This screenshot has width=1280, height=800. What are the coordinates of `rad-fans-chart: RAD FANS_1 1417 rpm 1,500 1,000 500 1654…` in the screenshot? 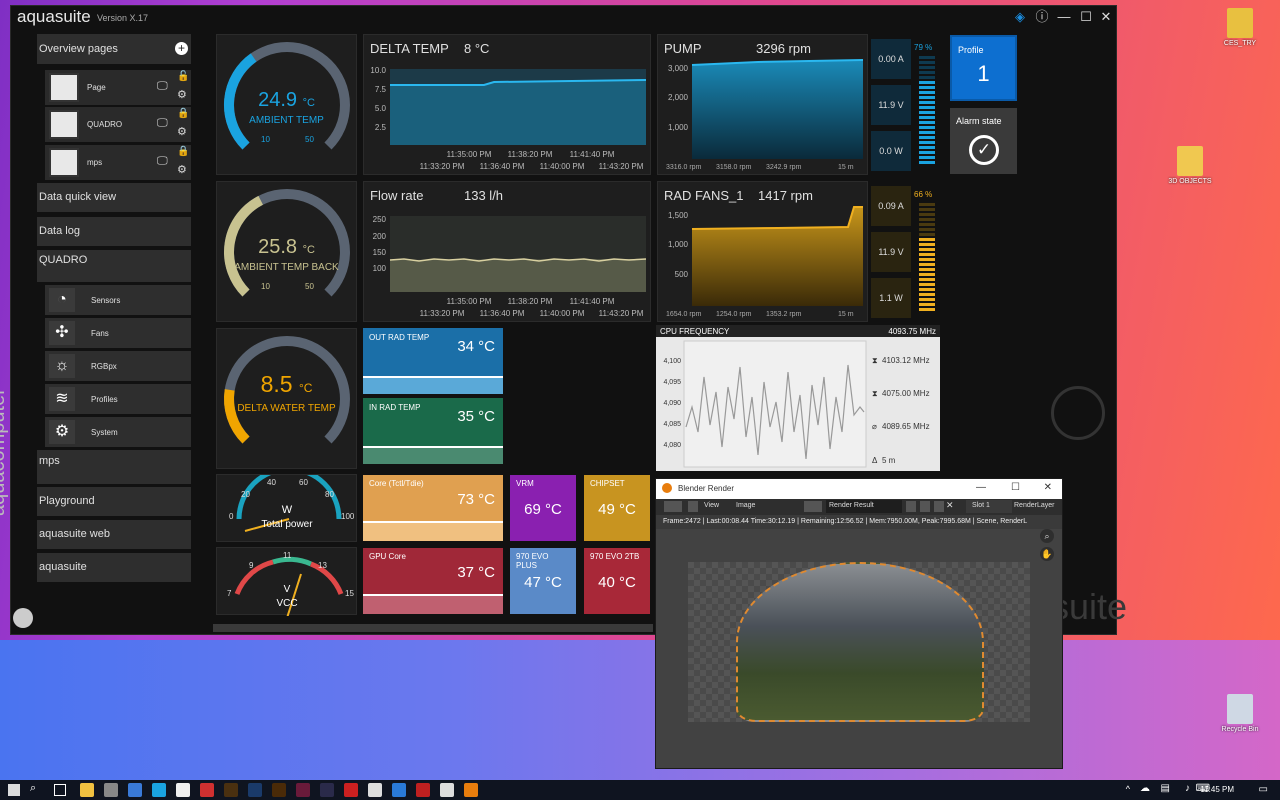 It's located at (762, 251).